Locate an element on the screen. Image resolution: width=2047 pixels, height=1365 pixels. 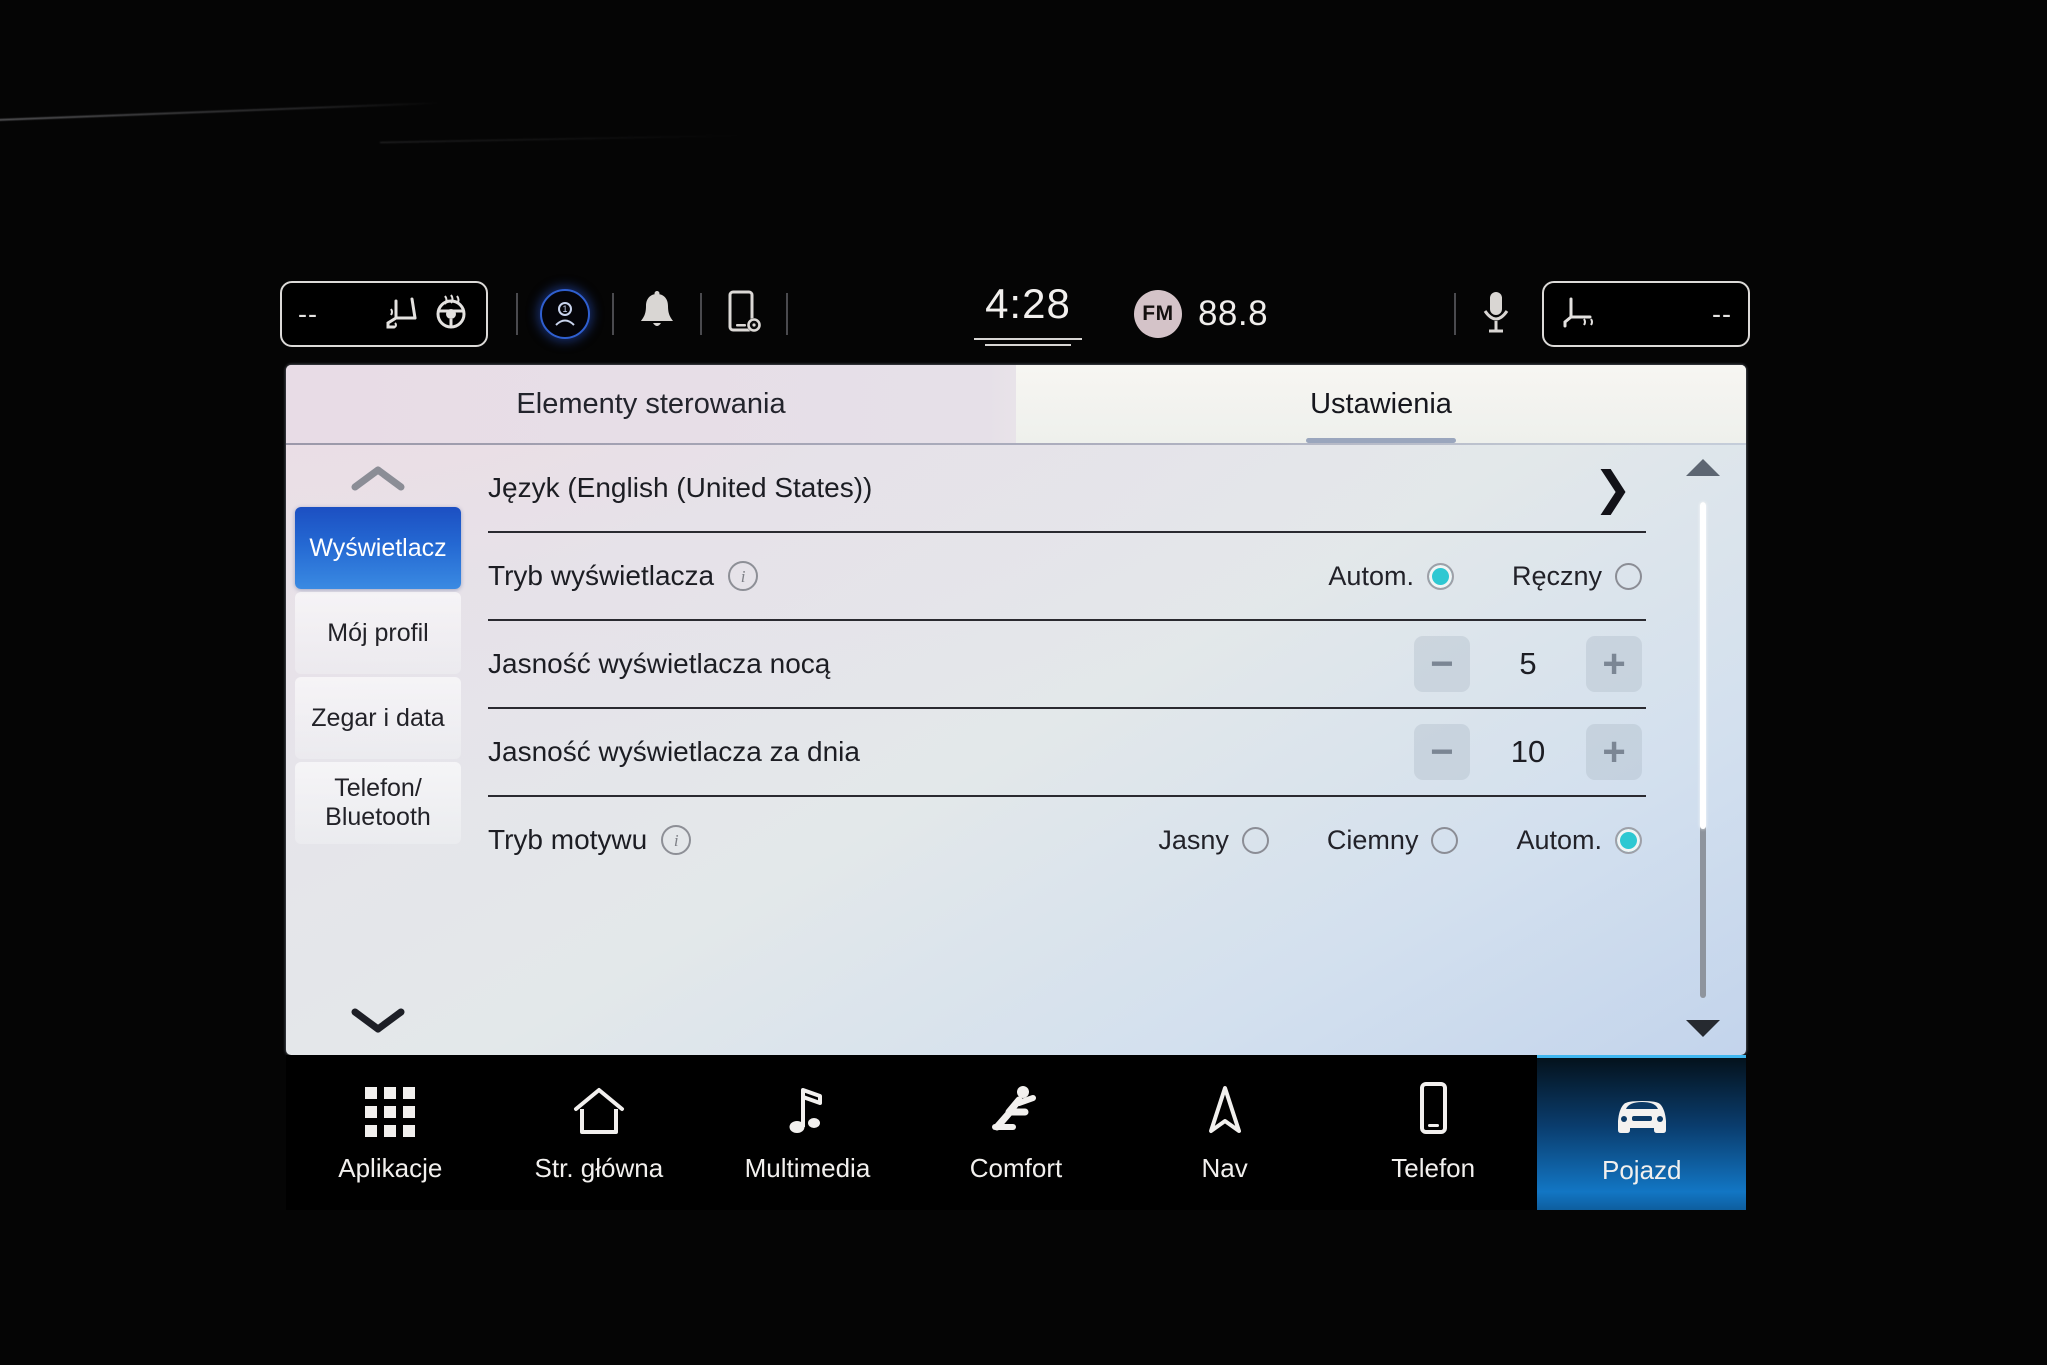
heated-steering-wheel-icon is located at coordinates (451, 314).